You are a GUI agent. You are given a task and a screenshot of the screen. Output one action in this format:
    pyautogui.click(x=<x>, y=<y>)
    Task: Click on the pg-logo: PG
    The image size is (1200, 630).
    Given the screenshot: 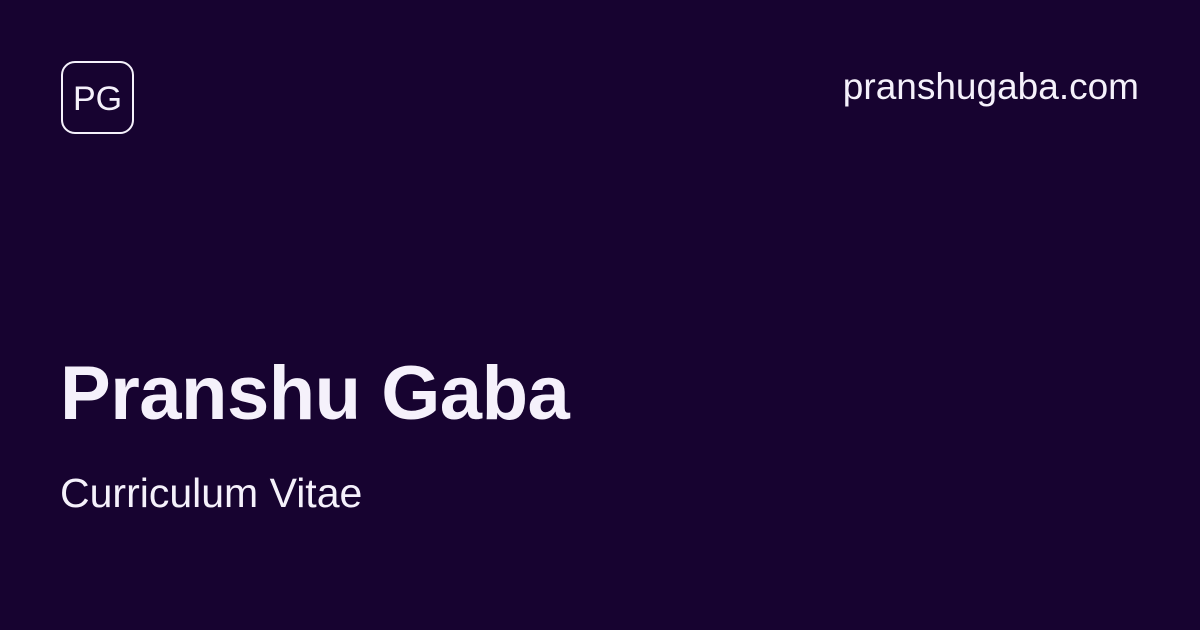 What is the action you would take?
    pyautogui.click(x=97, y=97)
    